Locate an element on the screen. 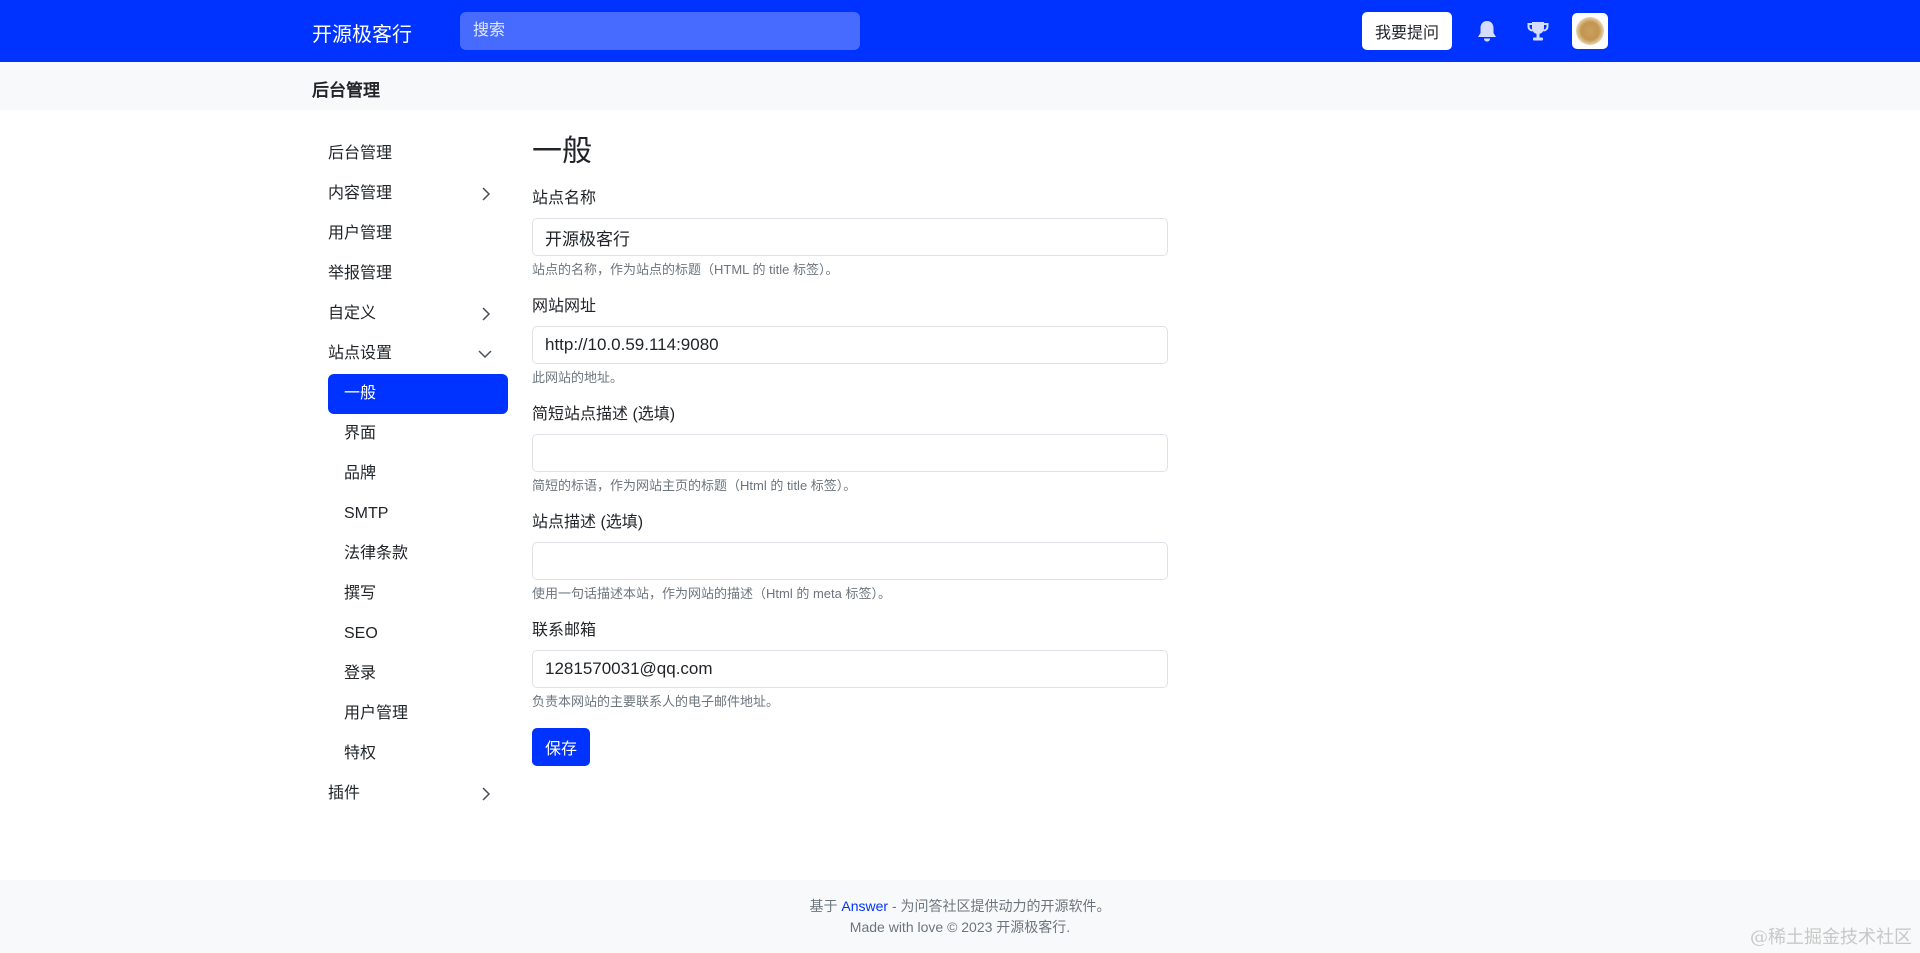 The width and height of the screenshot is (1920, 953). brand-logo-text: 开源极客行 is located at coordinates (362, 32).